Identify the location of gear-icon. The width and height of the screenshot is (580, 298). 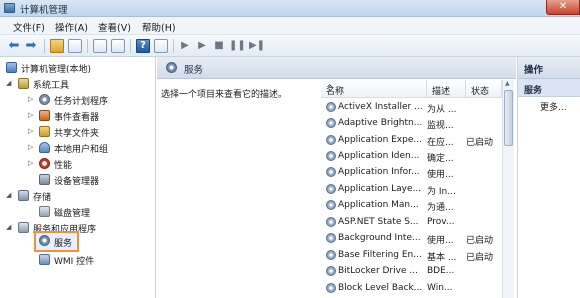
(44, 240).